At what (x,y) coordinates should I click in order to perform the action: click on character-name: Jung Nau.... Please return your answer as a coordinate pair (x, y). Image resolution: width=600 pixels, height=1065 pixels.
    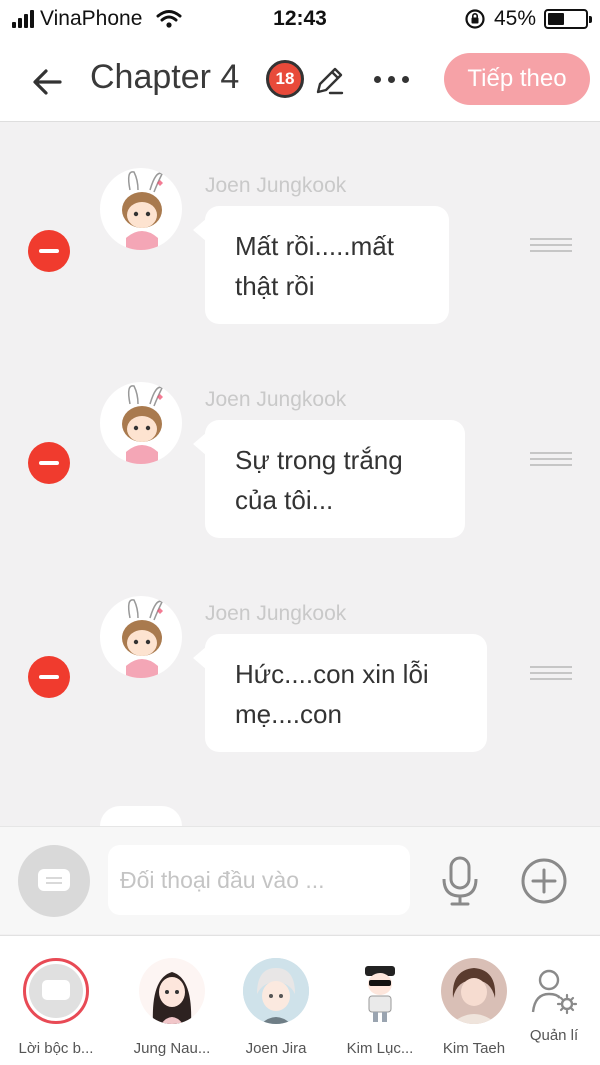
    Looking at the image, I should click on (172, 1048).